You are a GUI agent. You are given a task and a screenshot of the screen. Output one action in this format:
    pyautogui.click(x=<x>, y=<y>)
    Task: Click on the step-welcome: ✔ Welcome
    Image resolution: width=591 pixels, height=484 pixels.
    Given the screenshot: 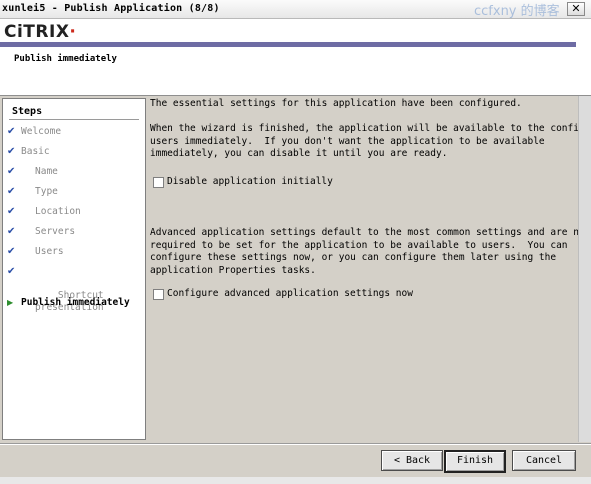 What is the action you would take?
    pyautogui.click(x=34, y=131)
    